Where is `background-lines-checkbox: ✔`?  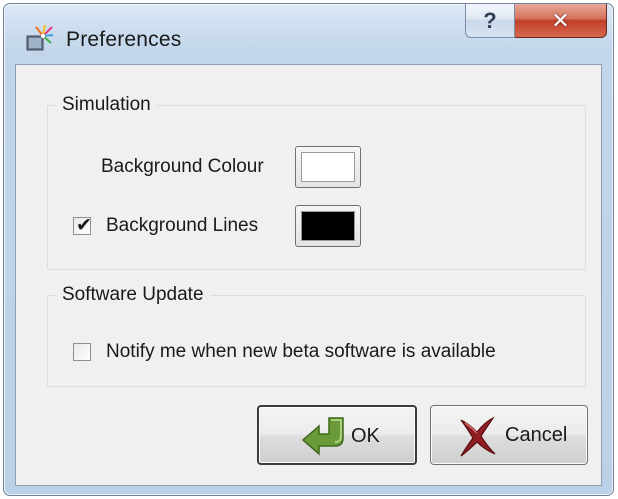
background-lines-checkbox: ✔ is located at coordinates (82, 225).